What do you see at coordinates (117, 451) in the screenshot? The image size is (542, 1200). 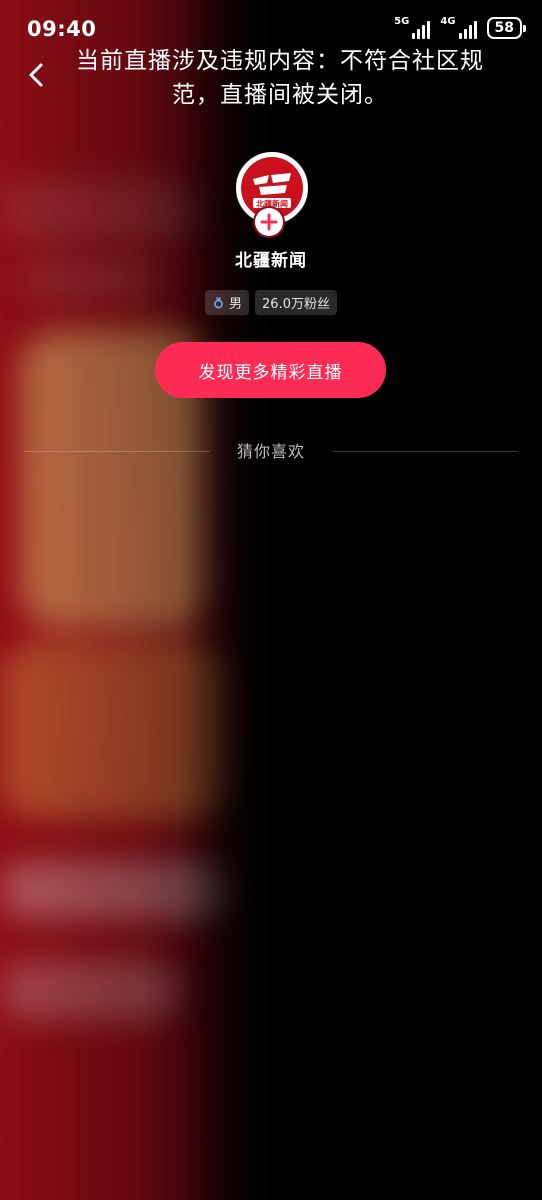 I see `divider-line-left` at bounding box center [117, 451].